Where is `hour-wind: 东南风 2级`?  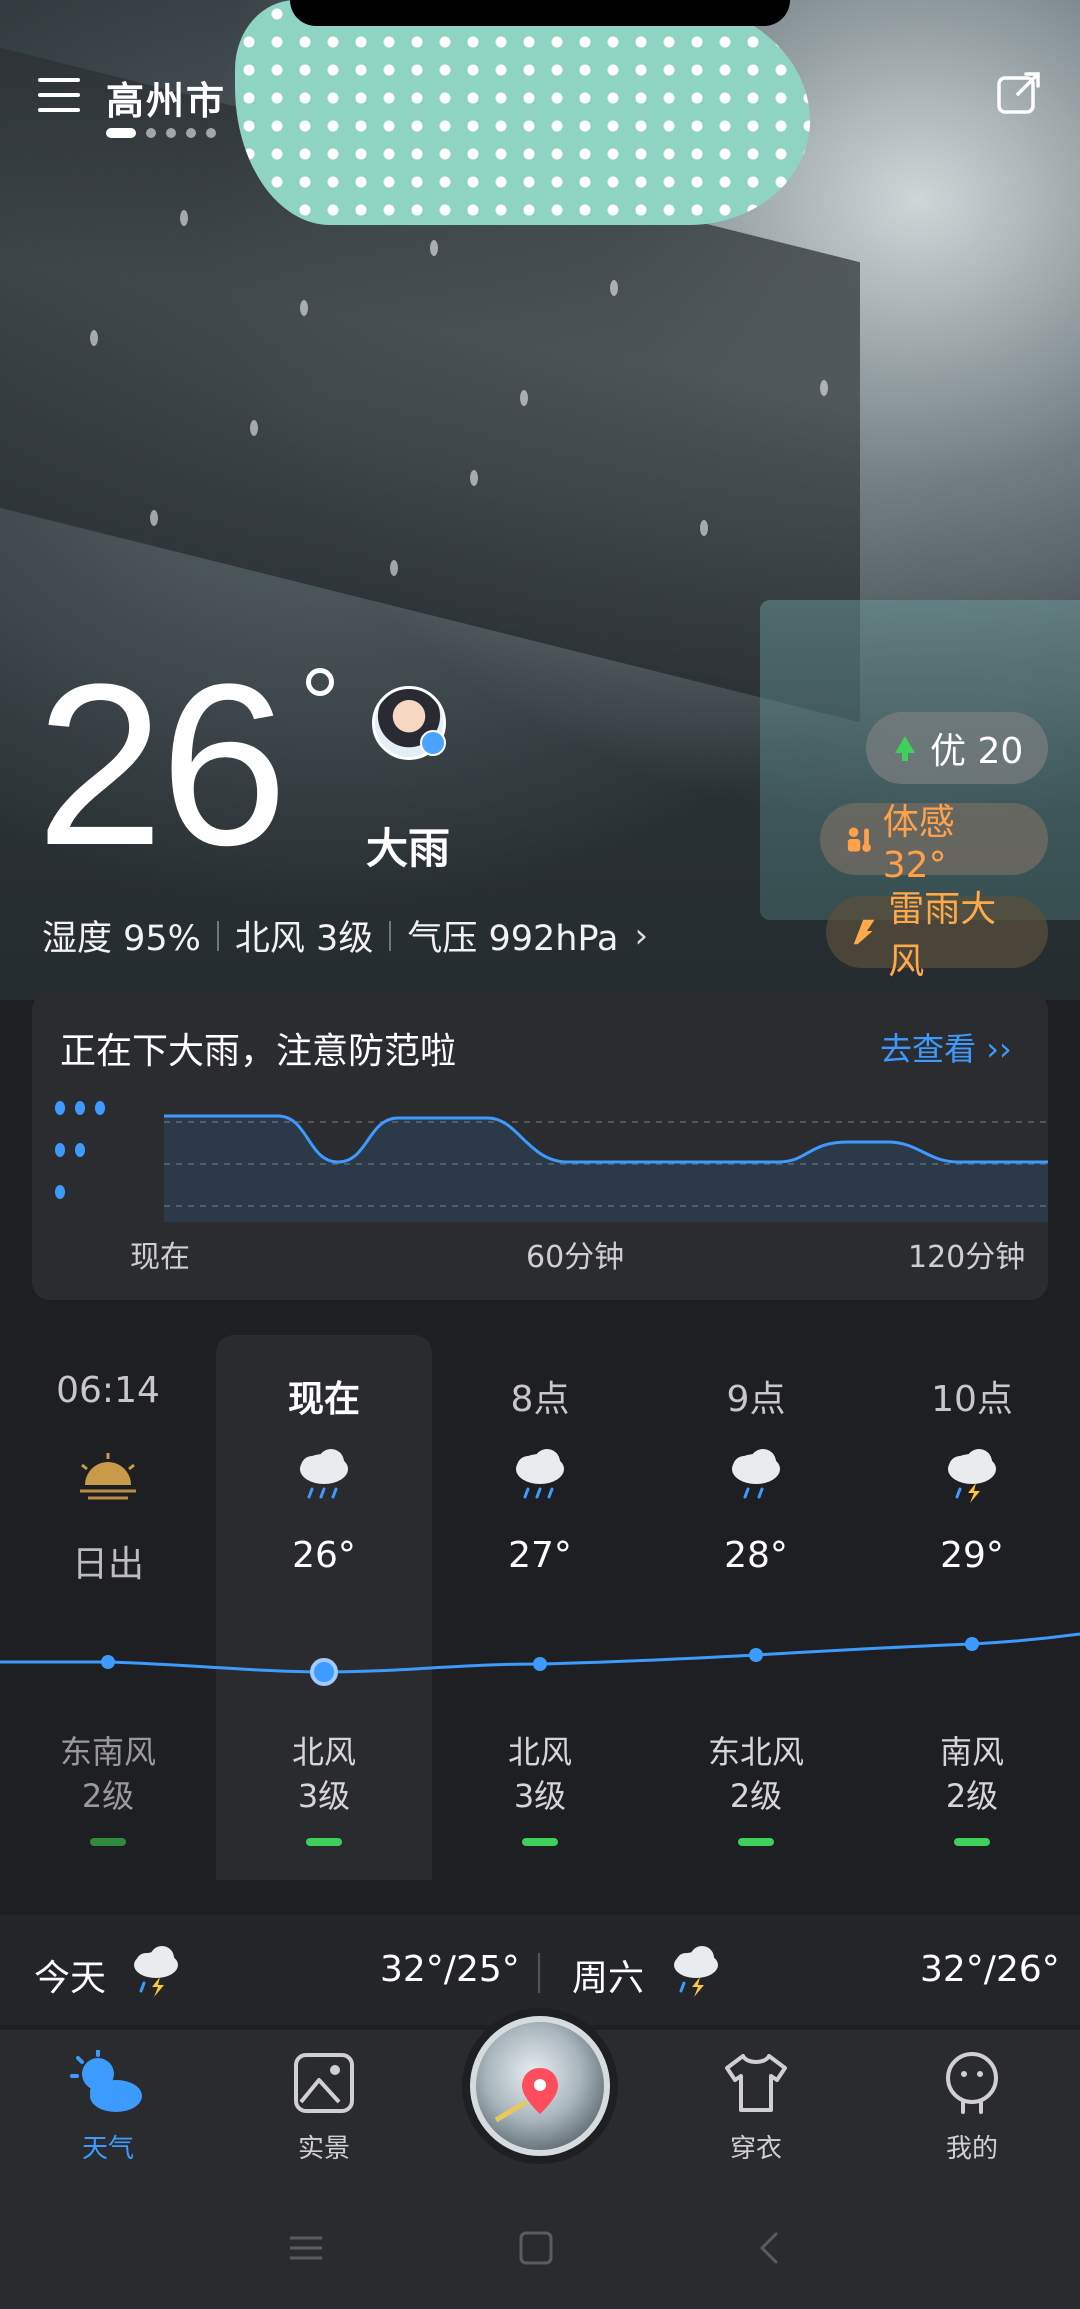 hour-wind: 东南风 2级 is located at coordinates (108, 1774).